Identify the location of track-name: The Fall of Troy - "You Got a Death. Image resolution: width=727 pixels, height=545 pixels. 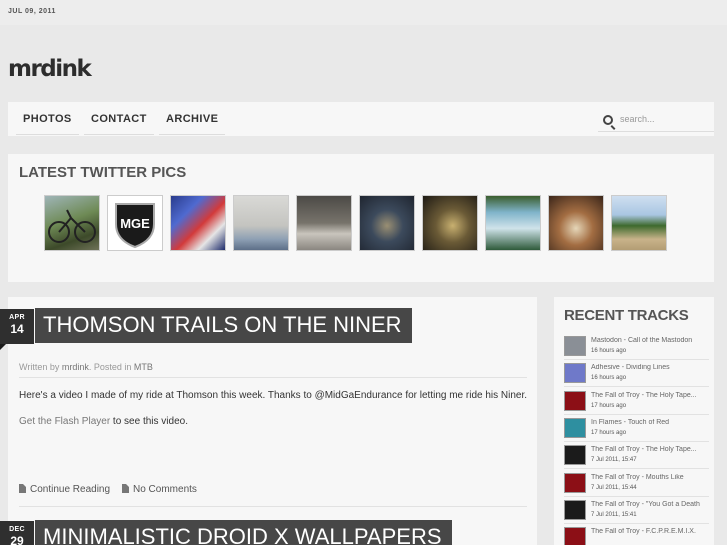
(650, 504).